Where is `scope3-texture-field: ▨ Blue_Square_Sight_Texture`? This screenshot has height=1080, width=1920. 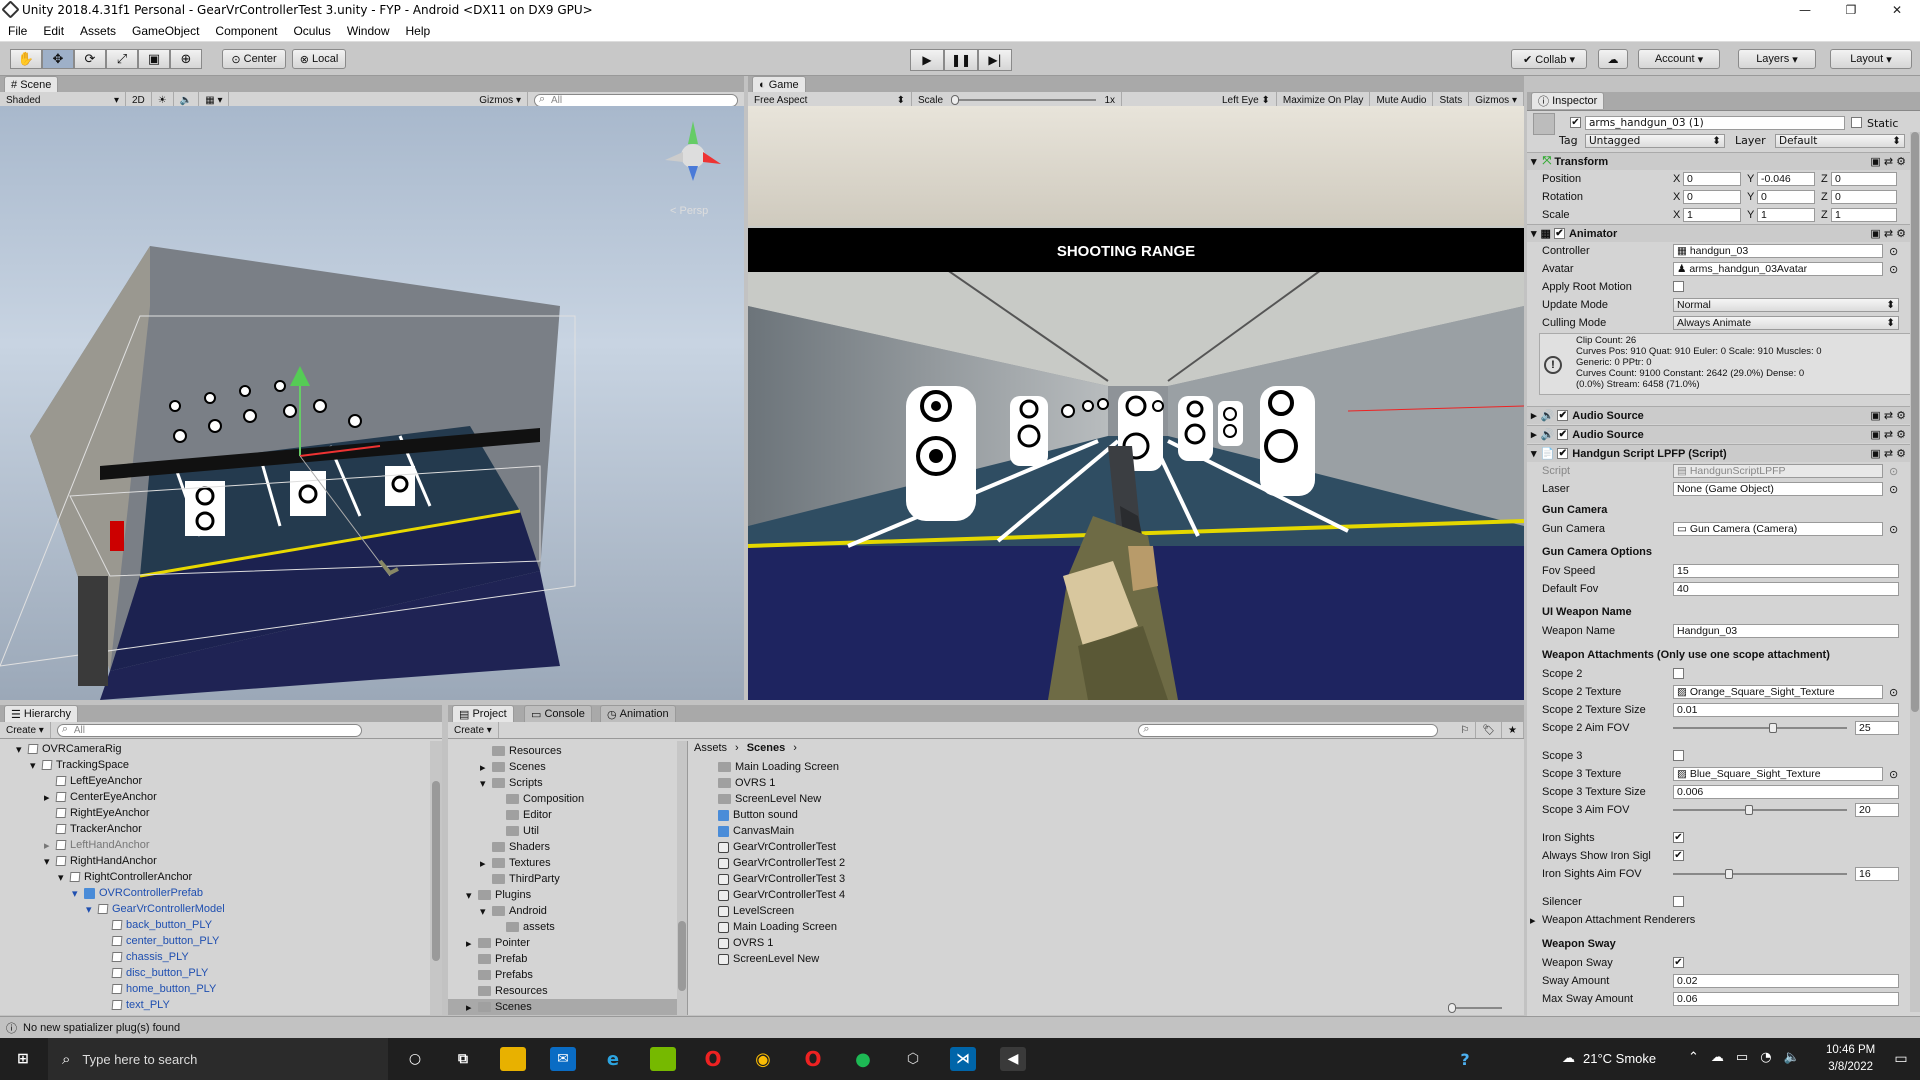
scope3-texture-field: ▨ Blue_Square_Sight_Texture is located at coordinates (1778, 774).